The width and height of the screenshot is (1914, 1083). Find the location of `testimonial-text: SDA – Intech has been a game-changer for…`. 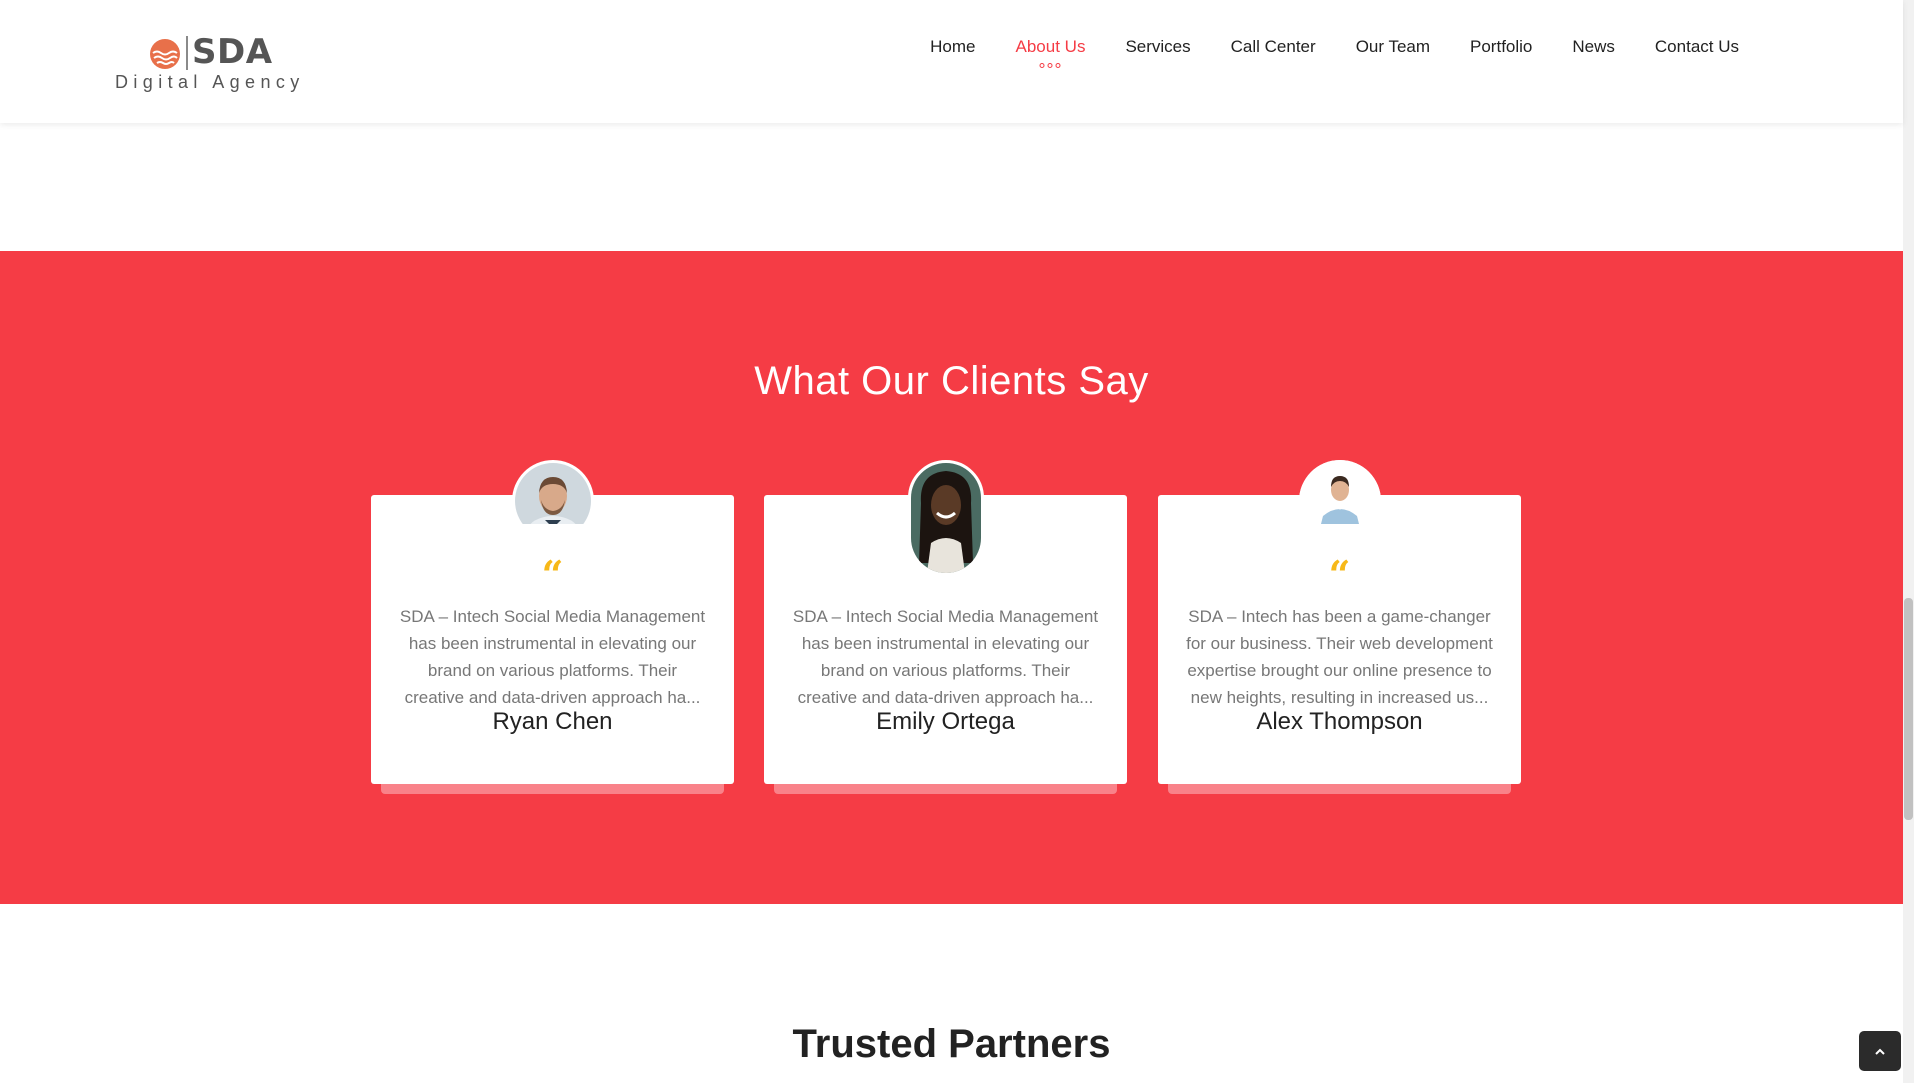

testimonial-text: SDA – Intech has been a game-changer for… is located at coordinates (1339, 657).